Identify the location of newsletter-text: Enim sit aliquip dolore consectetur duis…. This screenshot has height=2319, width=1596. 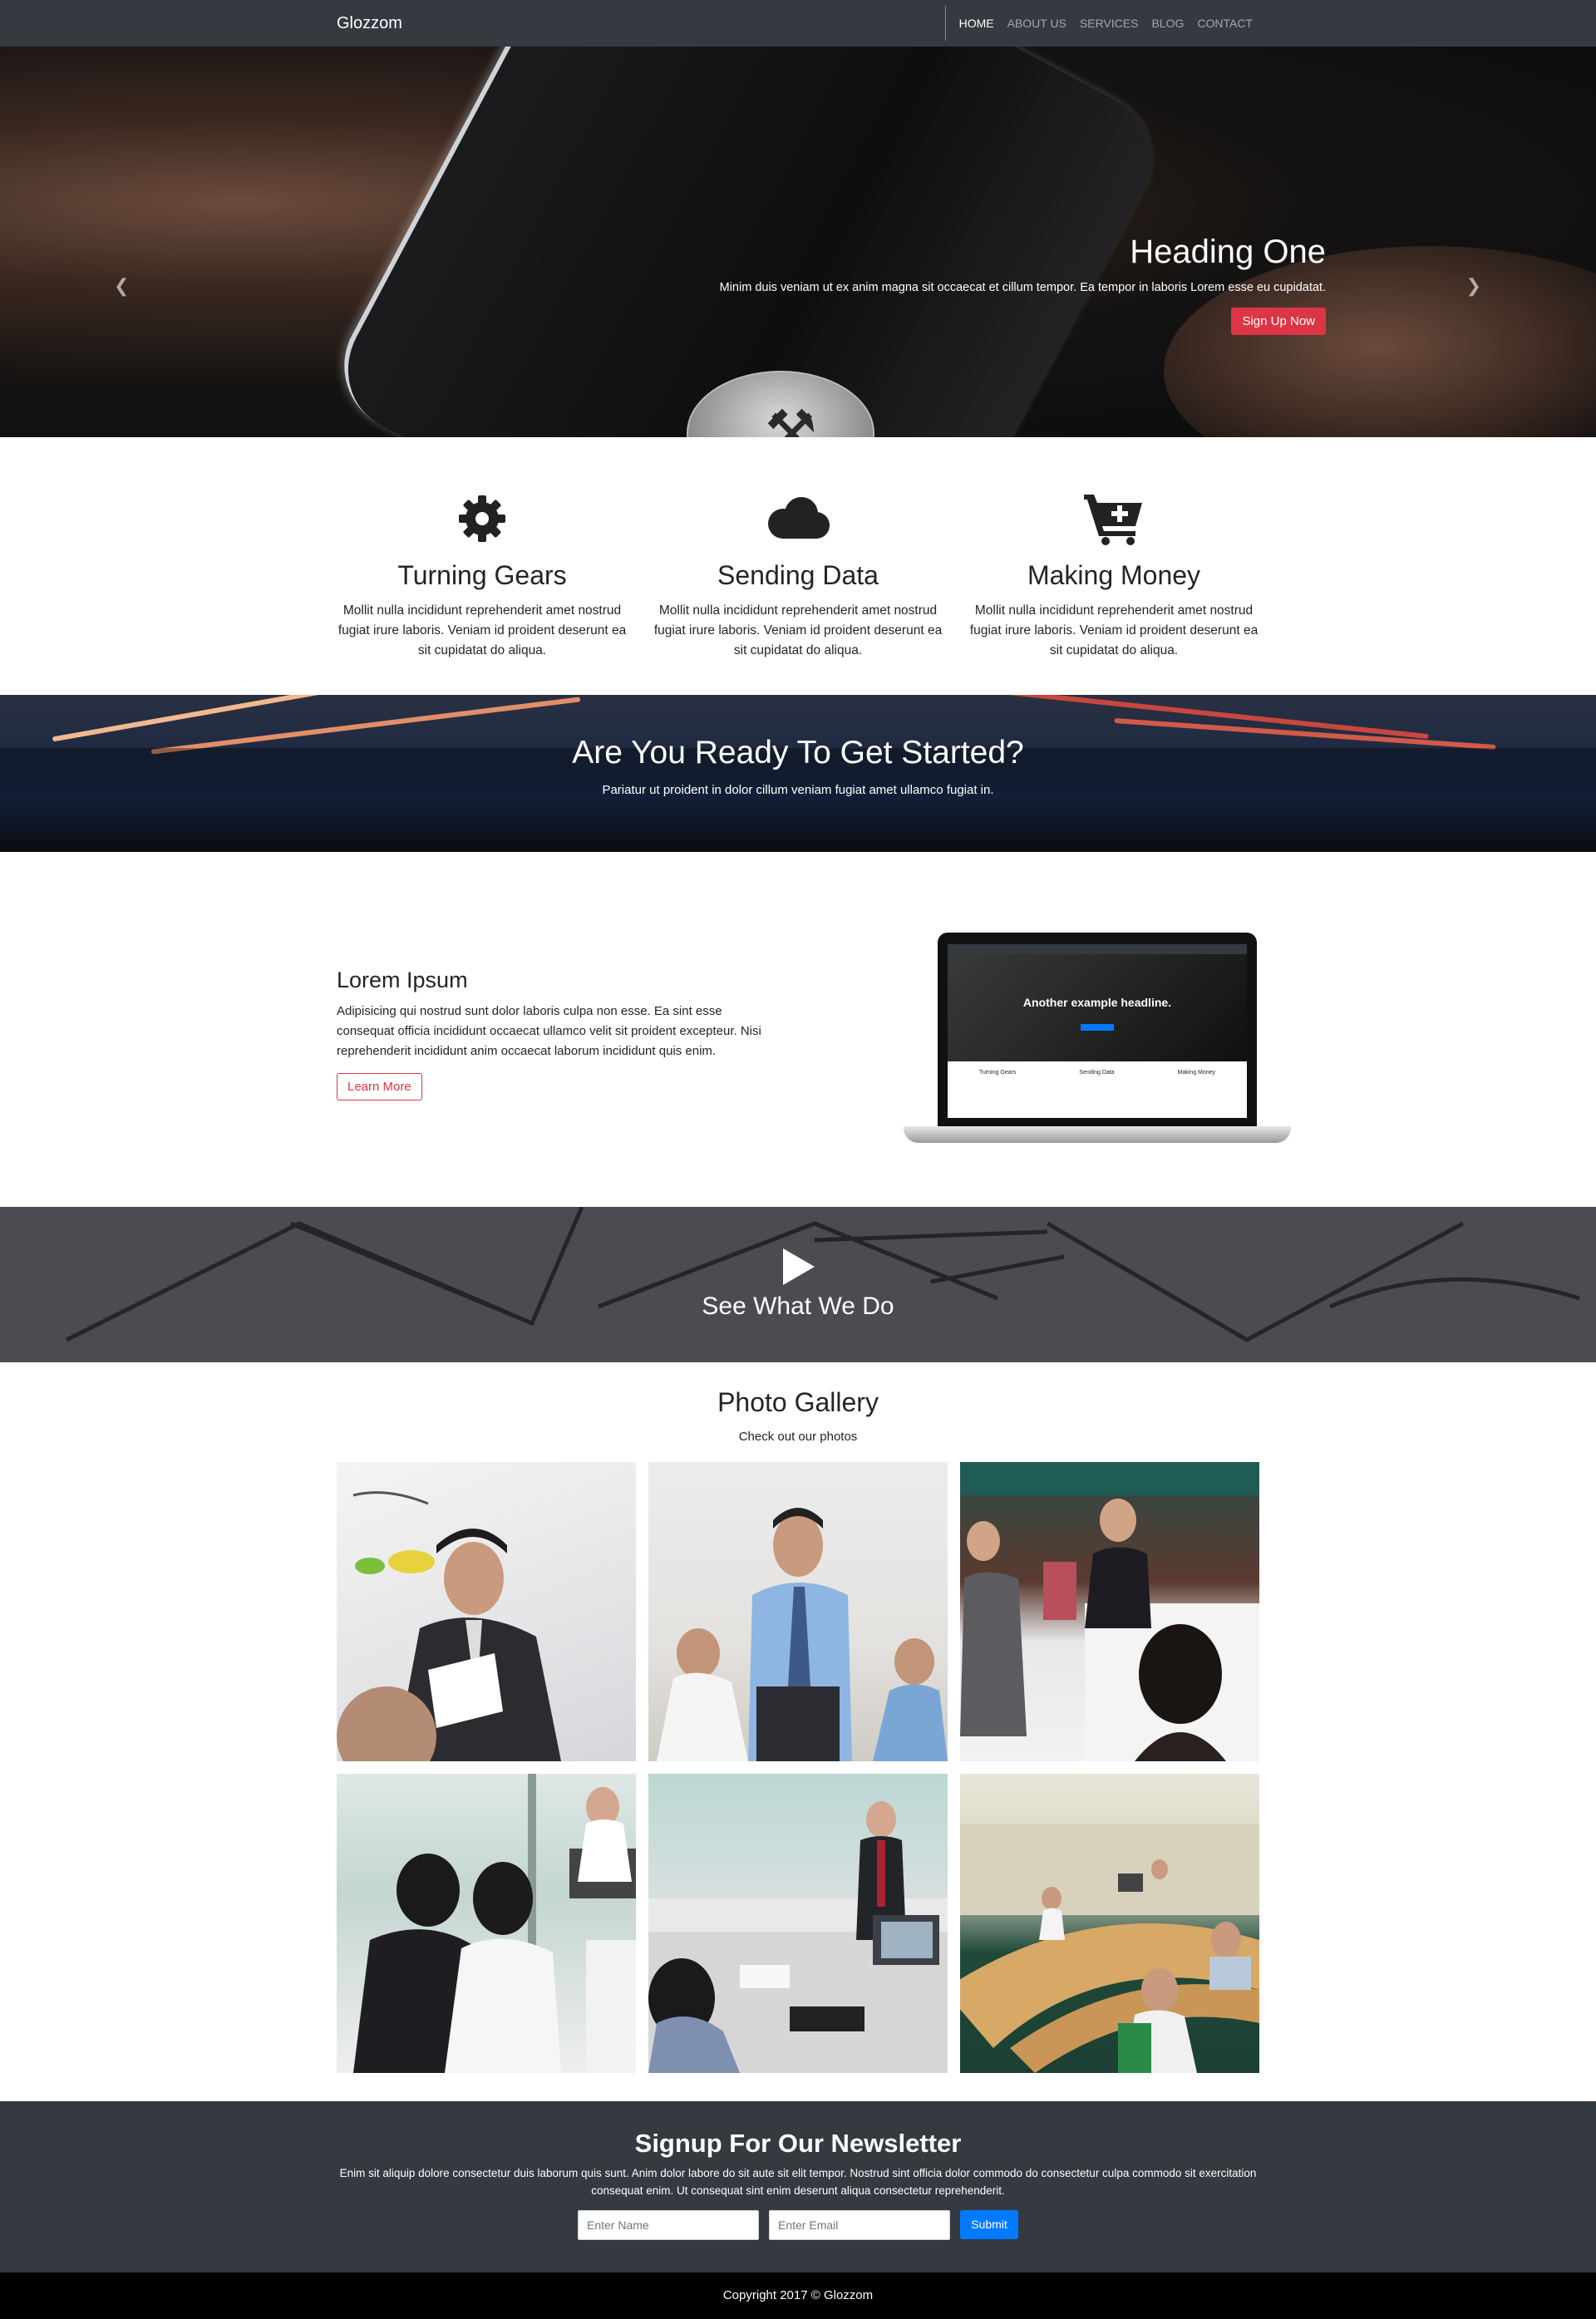
(798, 2182).